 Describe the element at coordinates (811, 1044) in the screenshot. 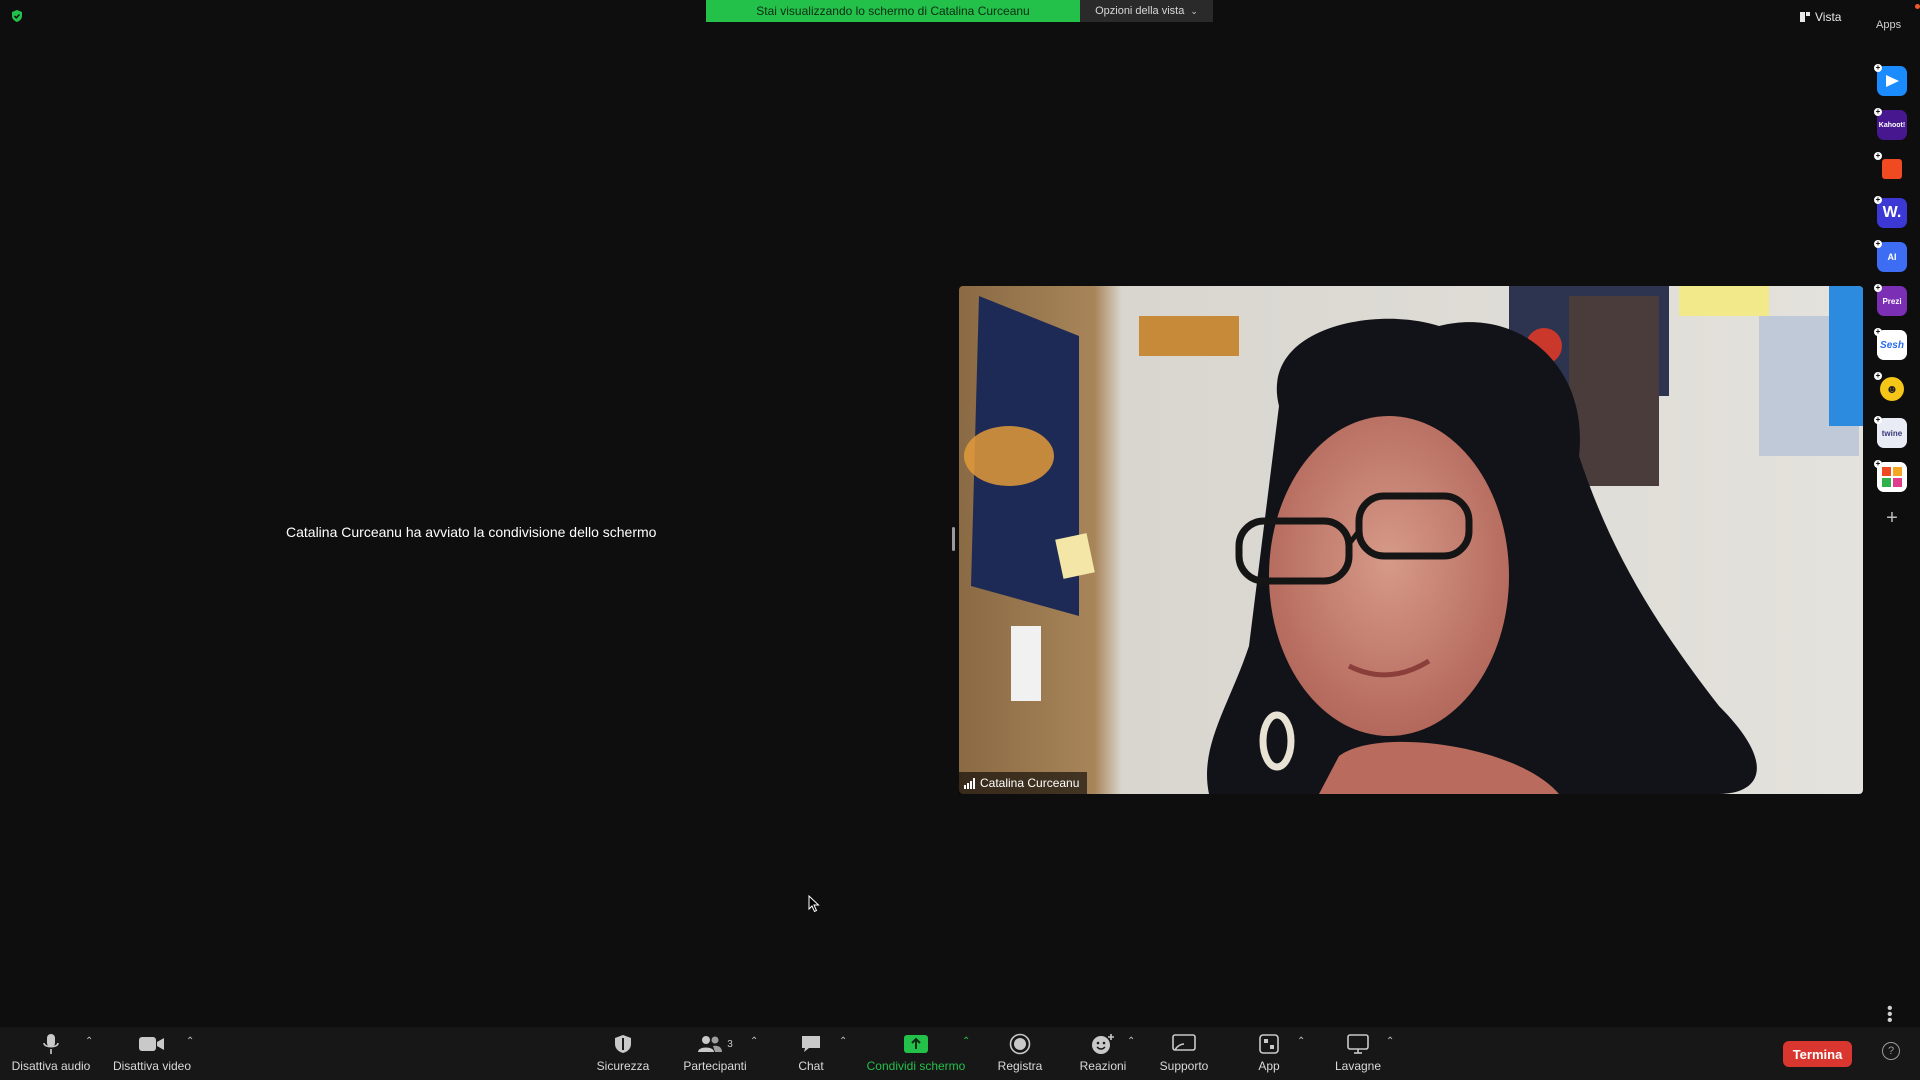

I see `chat-bubble-icon` at that location.